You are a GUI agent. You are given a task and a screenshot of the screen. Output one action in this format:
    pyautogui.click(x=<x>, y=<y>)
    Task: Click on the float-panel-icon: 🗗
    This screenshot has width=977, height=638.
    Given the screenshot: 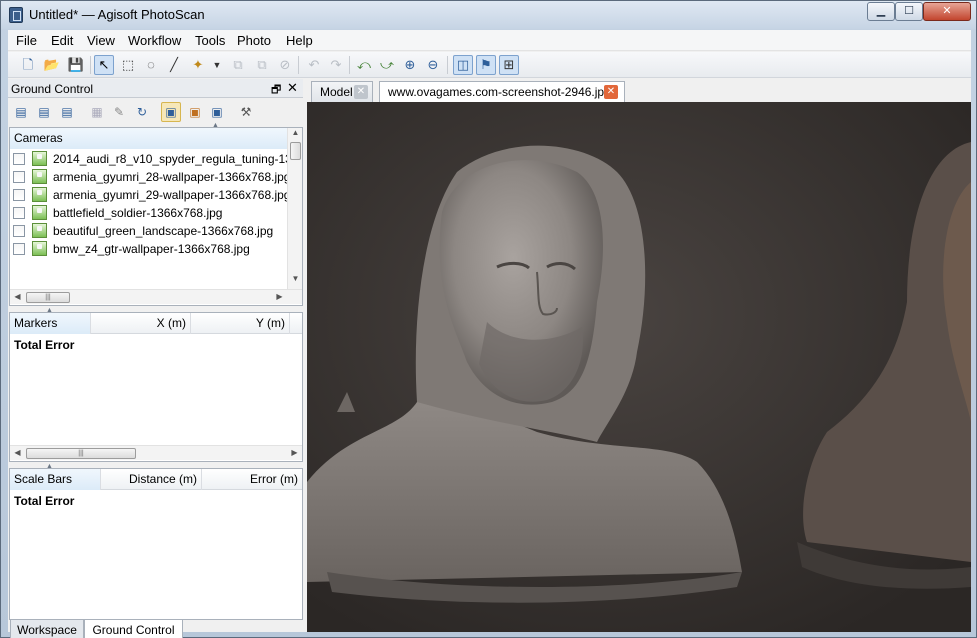 What is the action you would take?
    pyautogui.click(x=276, y=90)
    